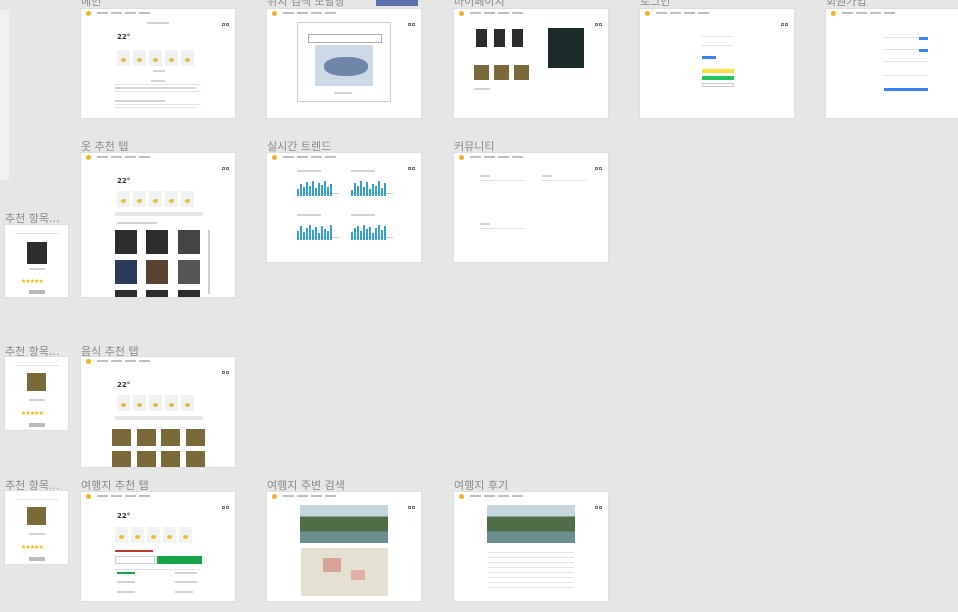 This screenshot has width=958, height=612. I want to click on label-travel-tab: 여행지 추천 탭, so click(115, 485).